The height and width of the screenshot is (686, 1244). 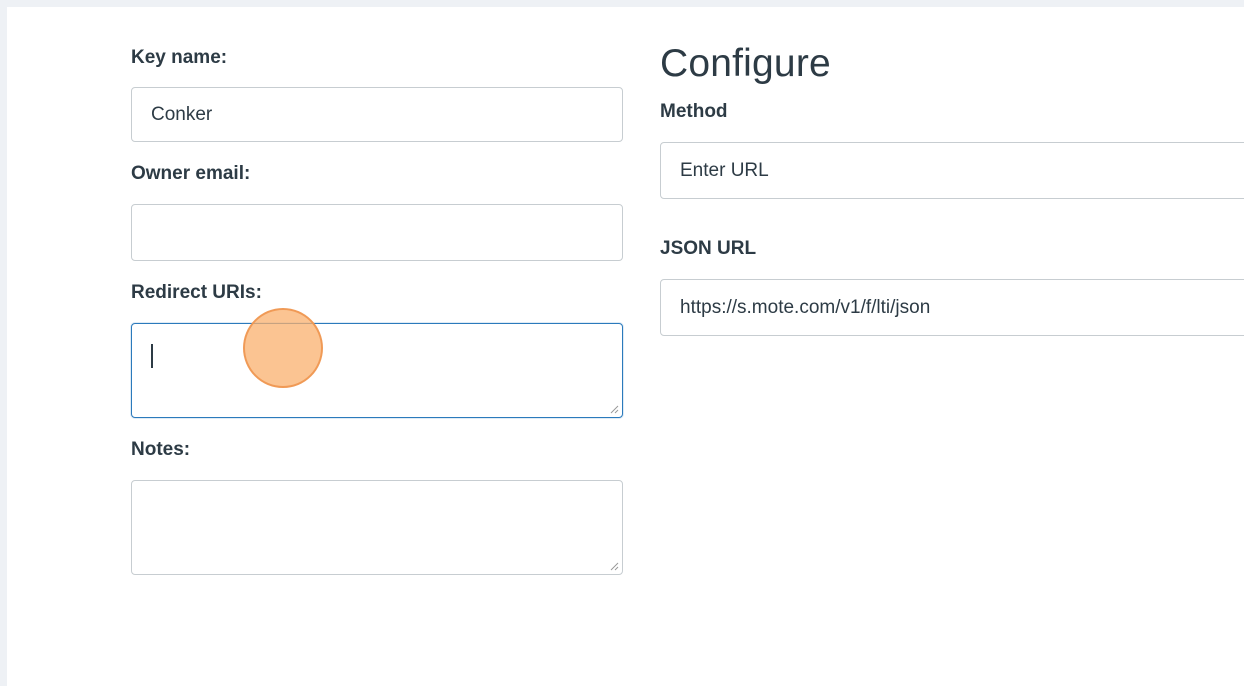 I want to click on redirect-uris-textarea, so click(x=377, y=370).